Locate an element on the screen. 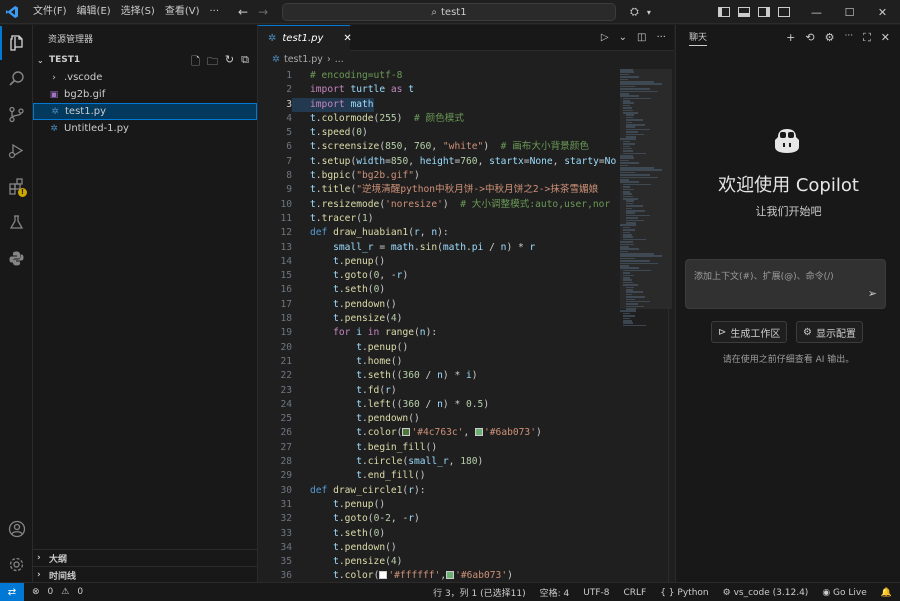 The height and width of the screenshot is (601, 900). menu-file: 文件(F) is located at coordinates (50, 12).